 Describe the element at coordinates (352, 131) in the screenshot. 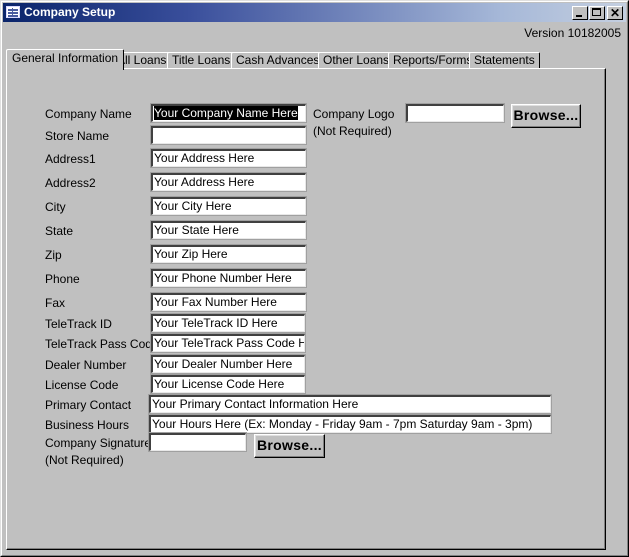

I see `company-logo-note: (Not Required)` at that location.